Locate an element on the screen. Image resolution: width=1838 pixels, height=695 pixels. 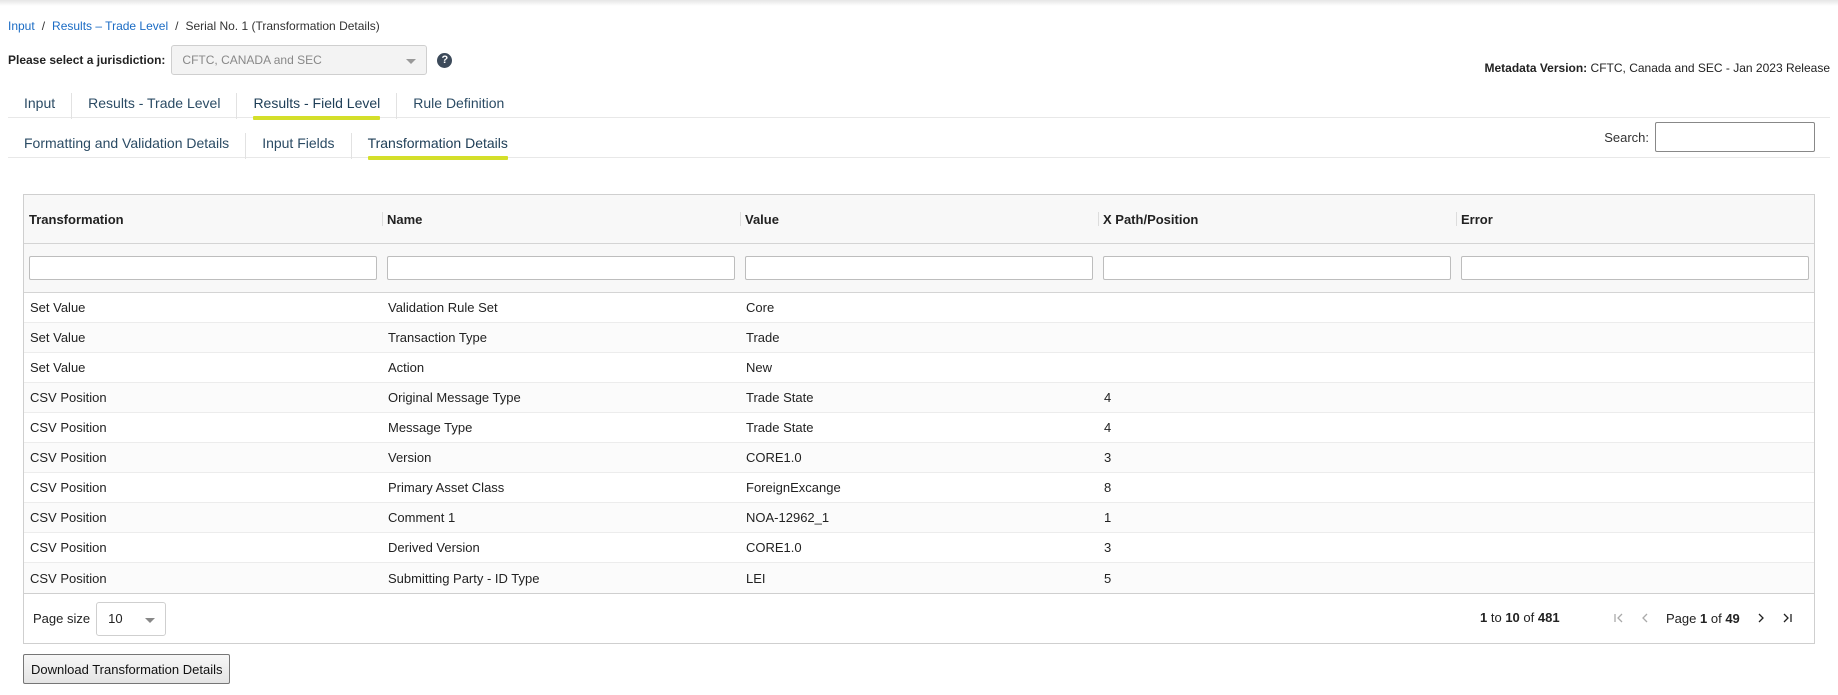
metadata-version-label: Metadata Version: is located at coordinates (1536, 68).